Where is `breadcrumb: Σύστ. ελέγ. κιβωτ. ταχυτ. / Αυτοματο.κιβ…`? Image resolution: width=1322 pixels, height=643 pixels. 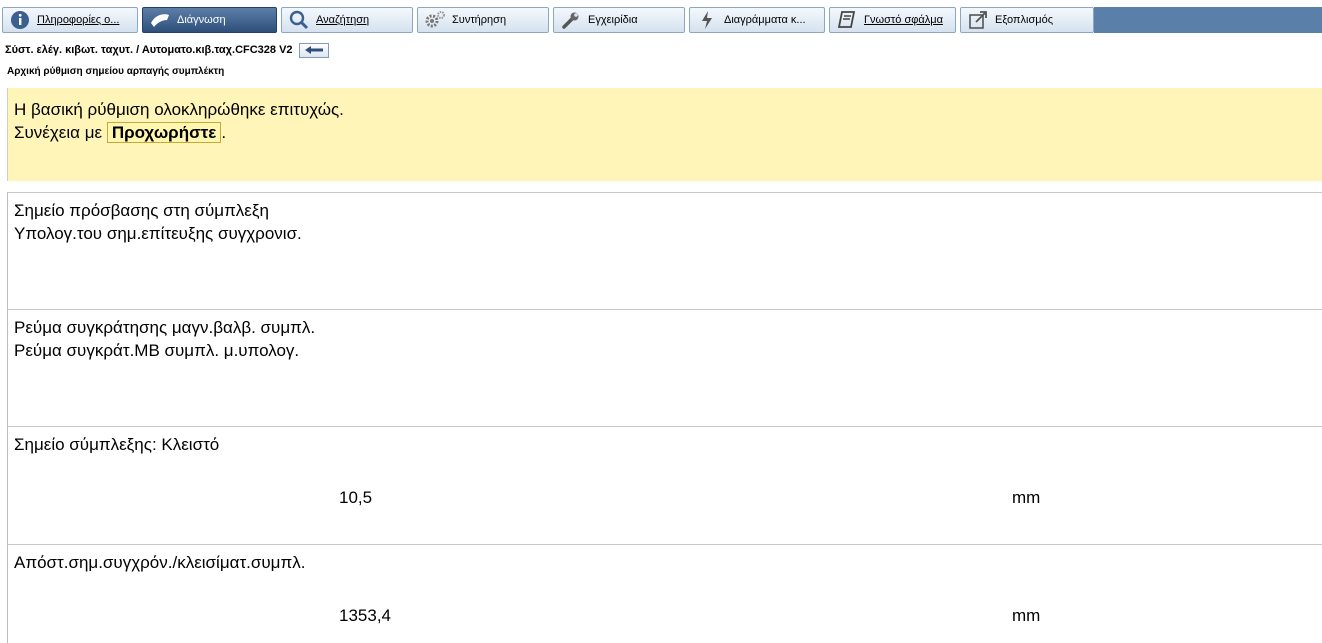
breadcrumb: Σύστ. ελέγ. κιβωτ. ταχυτ. / Αυτοματο.κιβ… is located at coordinates (149, 50).